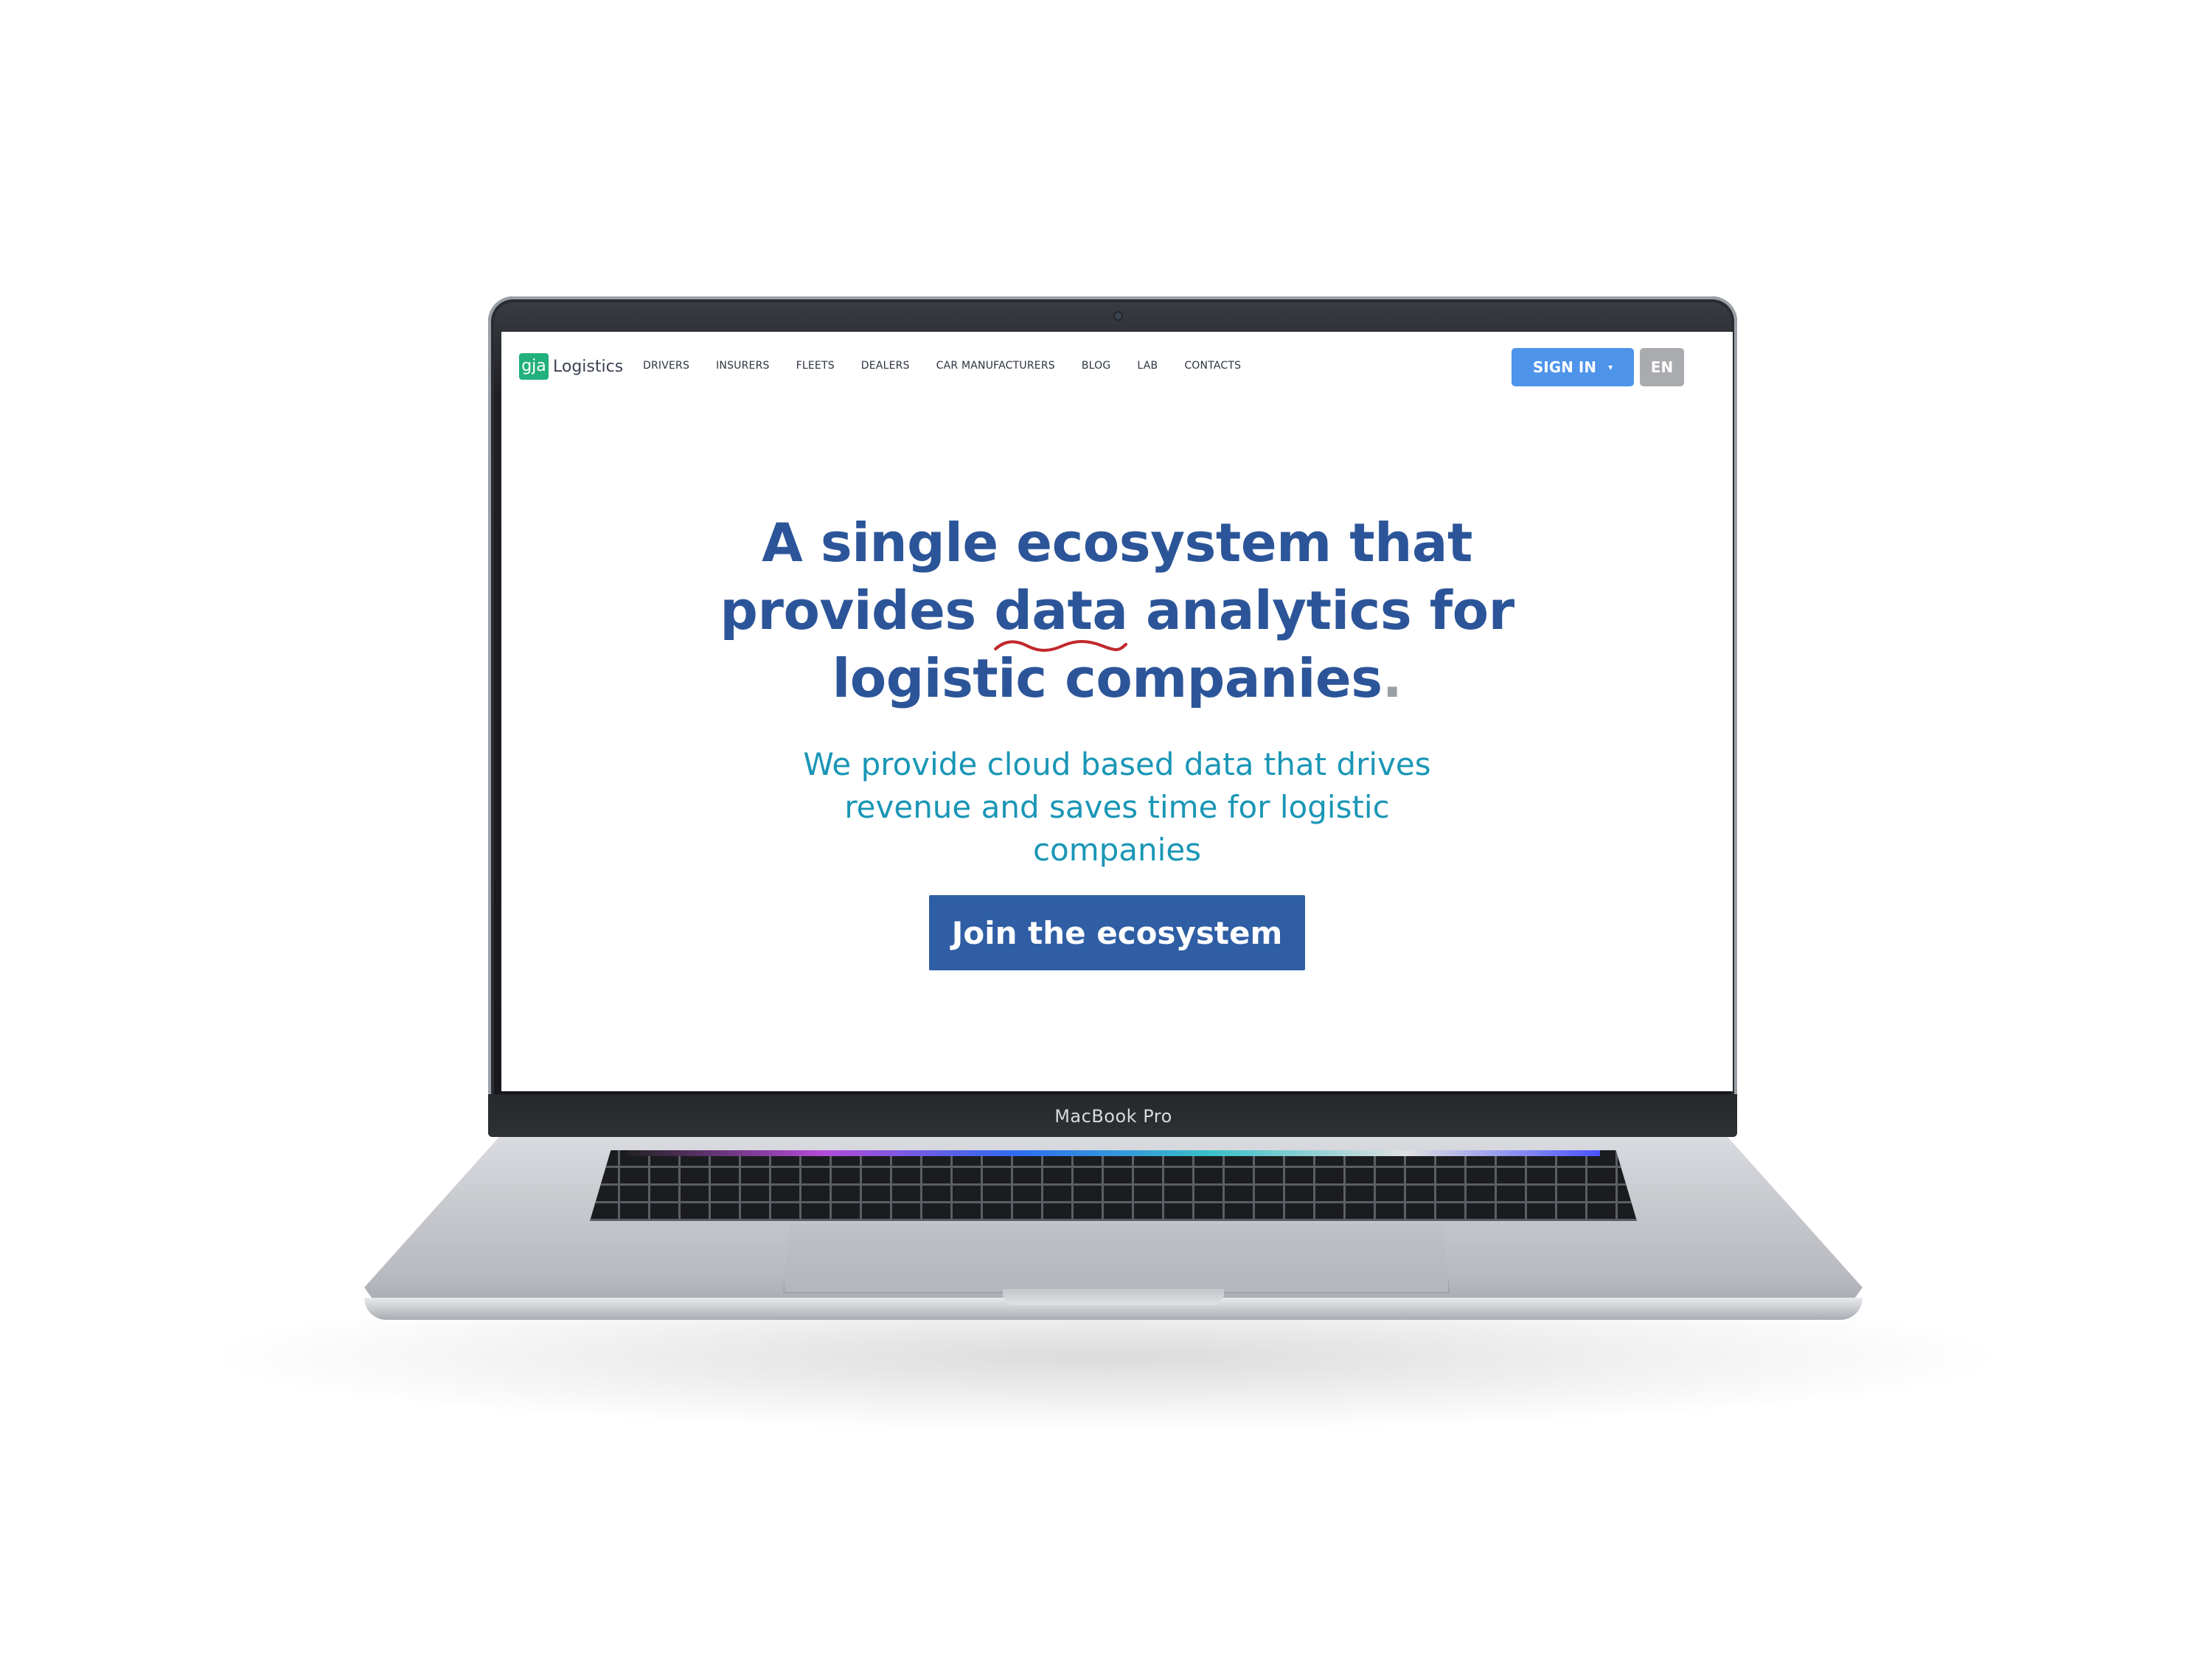  What do you see at coordinates (885, 366) in the screenshot?
I see `nav-link-dealers: DEALERS` at bounding box center [885, 366].